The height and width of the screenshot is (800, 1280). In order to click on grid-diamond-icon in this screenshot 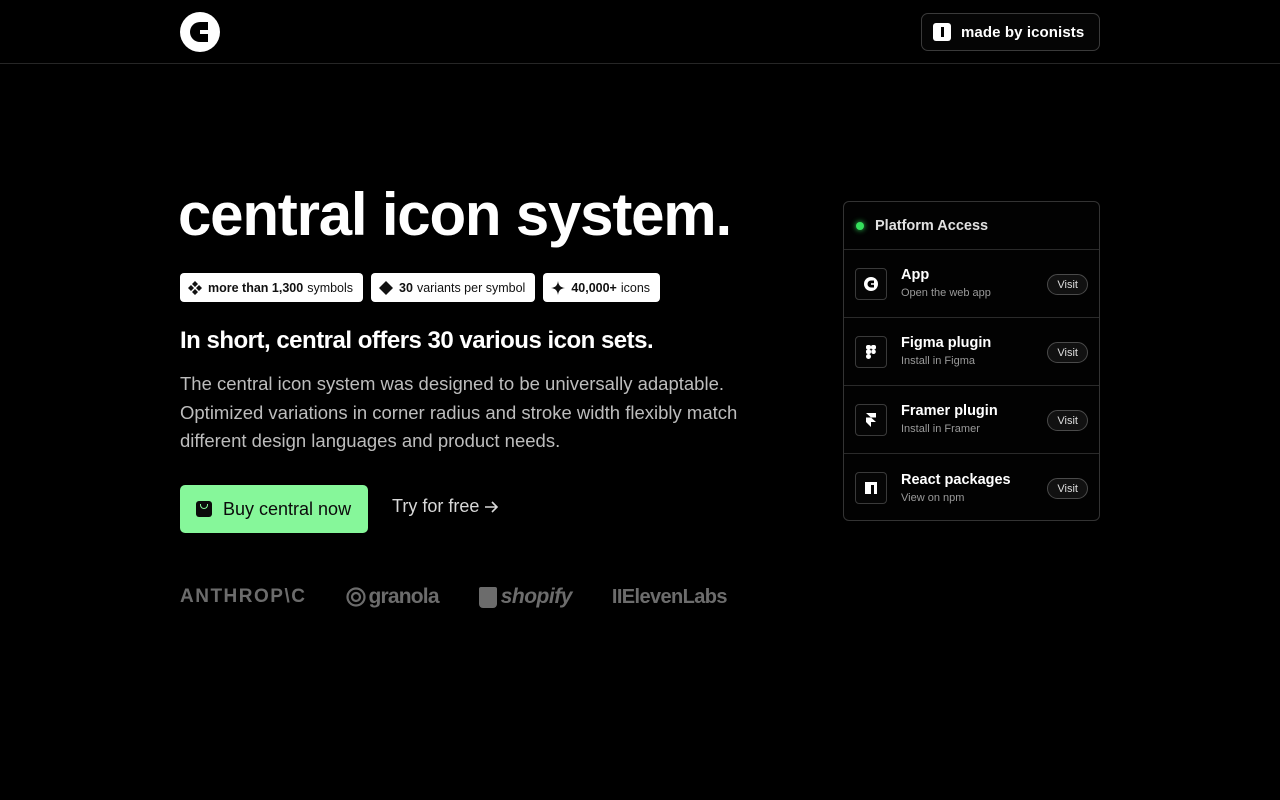, I will do `click(195, 287)`.